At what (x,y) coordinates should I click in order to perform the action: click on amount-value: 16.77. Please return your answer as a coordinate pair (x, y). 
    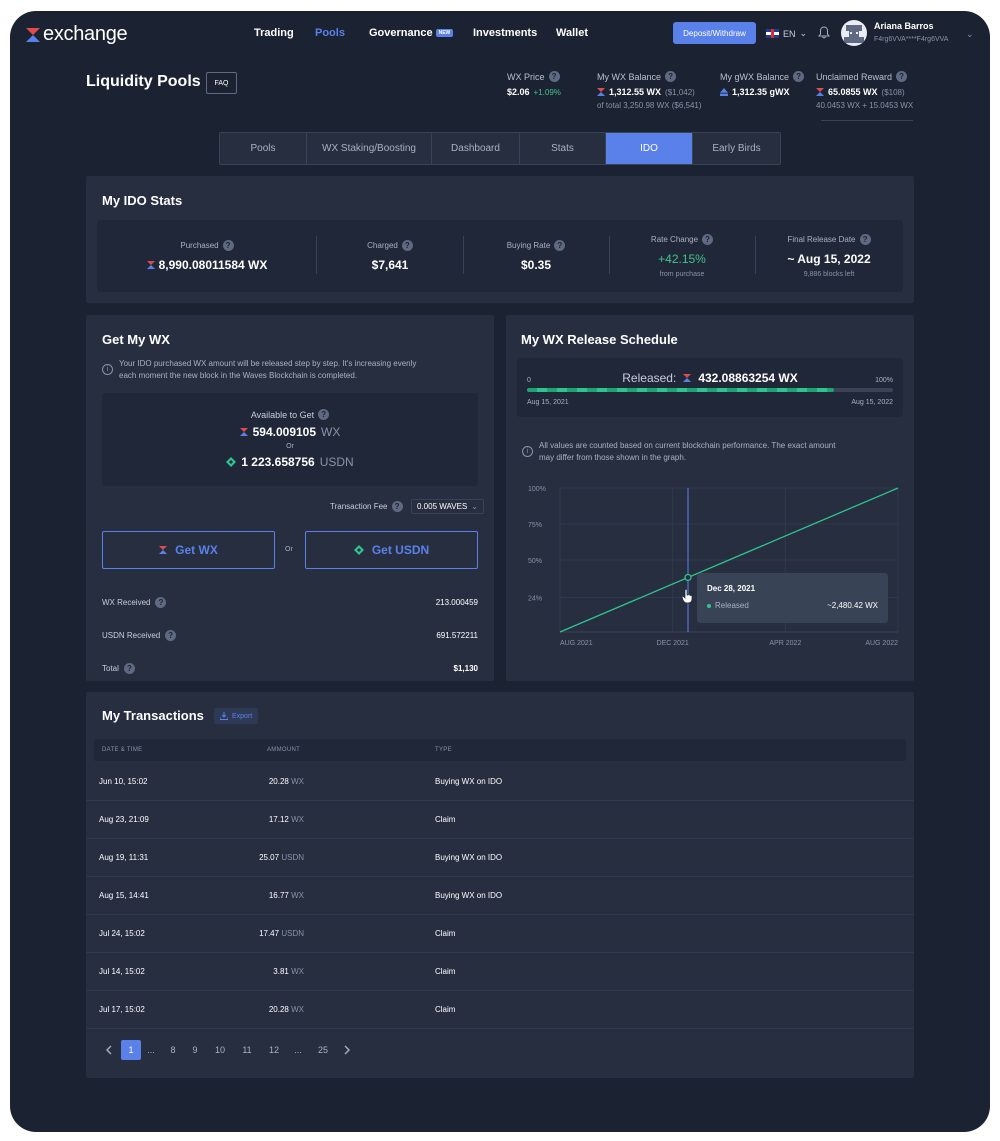
    Looking at the image, I should click on (278, 895).